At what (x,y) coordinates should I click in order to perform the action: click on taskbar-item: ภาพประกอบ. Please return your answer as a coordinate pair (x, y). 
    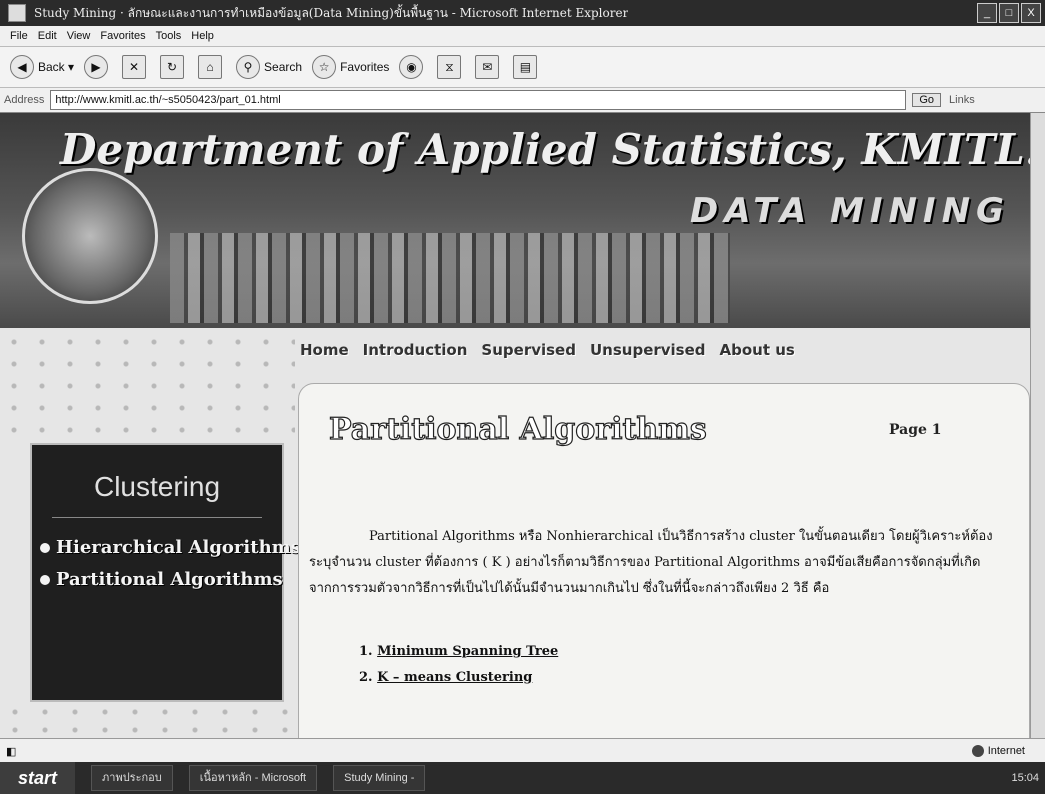
    Looking at the image, I should click on (132, 778).